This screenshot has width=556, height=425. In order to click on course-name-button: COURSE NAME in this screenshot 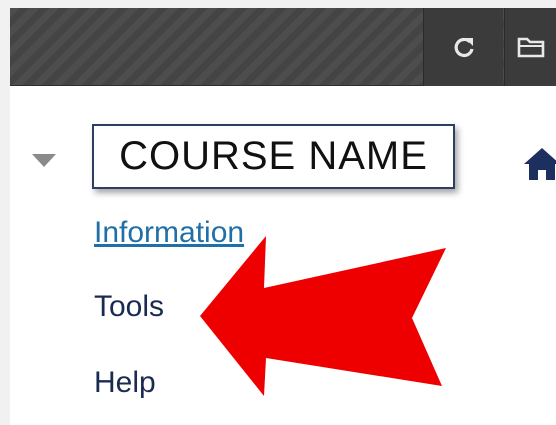, I will do `click(273, 156)`.